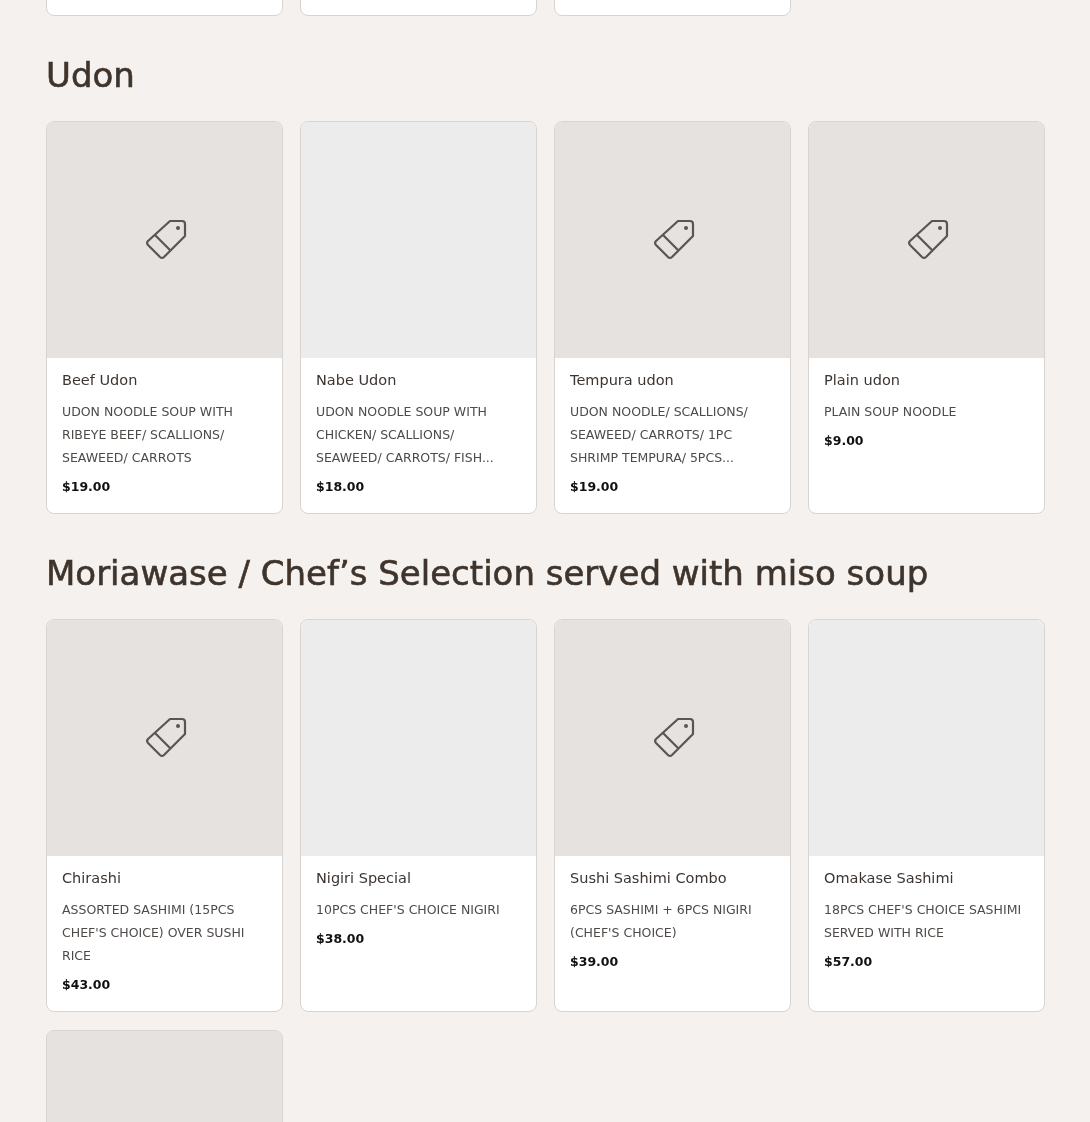  Describe the element at coordinates (595, 962) in the screenshot. I see `product-price: $39.00` at that location.